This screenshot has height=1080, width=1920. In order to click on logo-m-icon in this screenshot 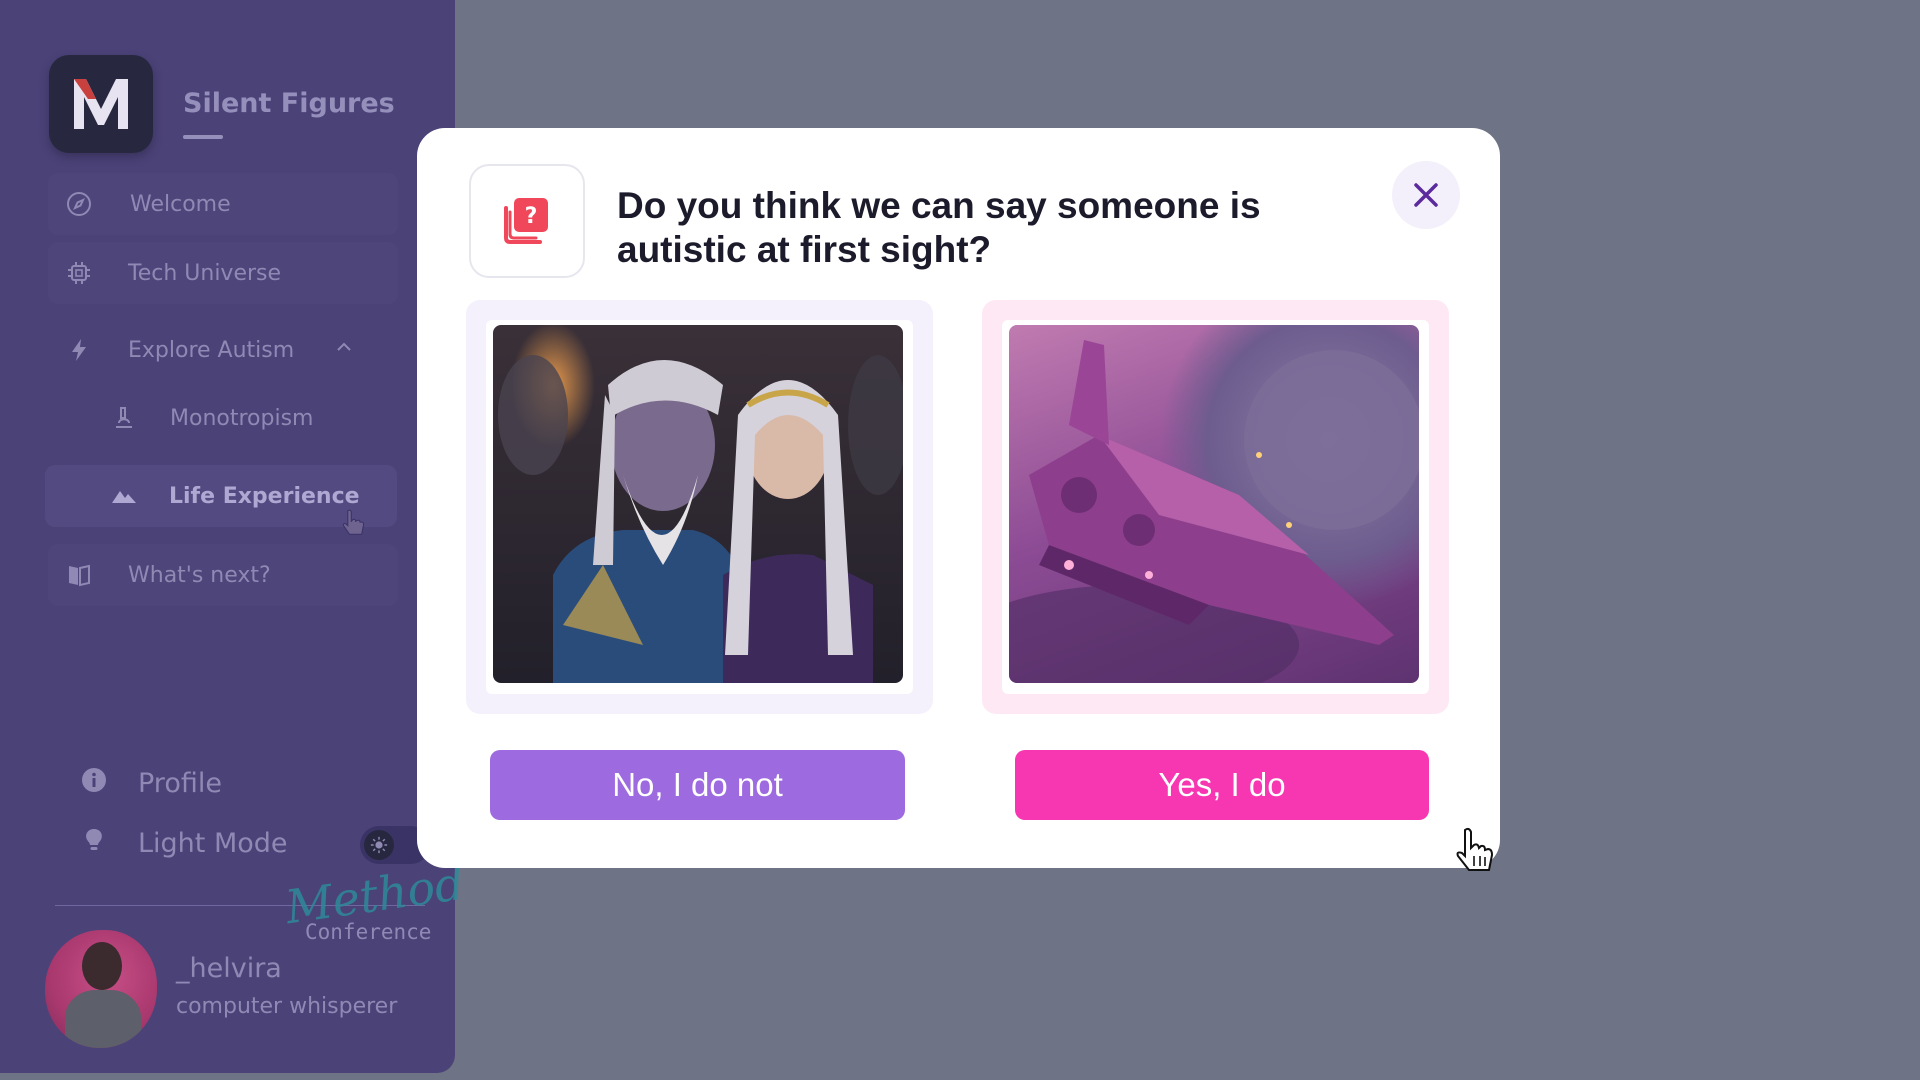, I will do `click(101, 104)`.